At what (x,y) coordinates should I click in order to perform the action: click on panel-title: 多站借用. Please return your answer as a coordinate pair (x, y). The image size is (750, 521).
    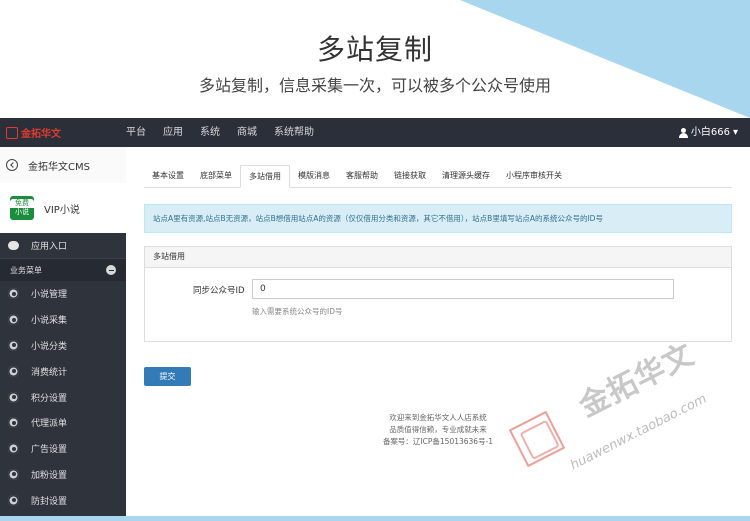
    Looking at the image, I should click on (438, 257).